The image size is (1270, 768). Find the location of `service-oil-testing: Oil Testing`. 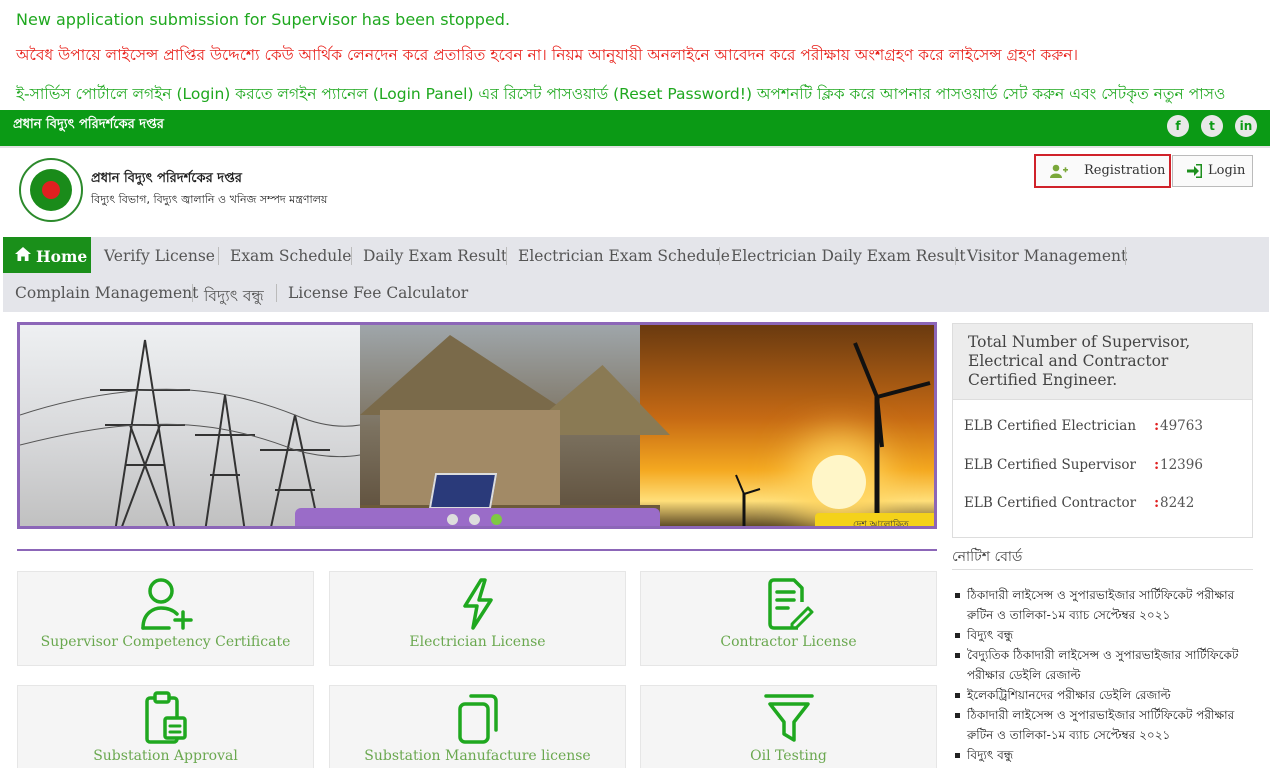

service-oil-testing: Oil Testing is located at coordinates (788, 726).